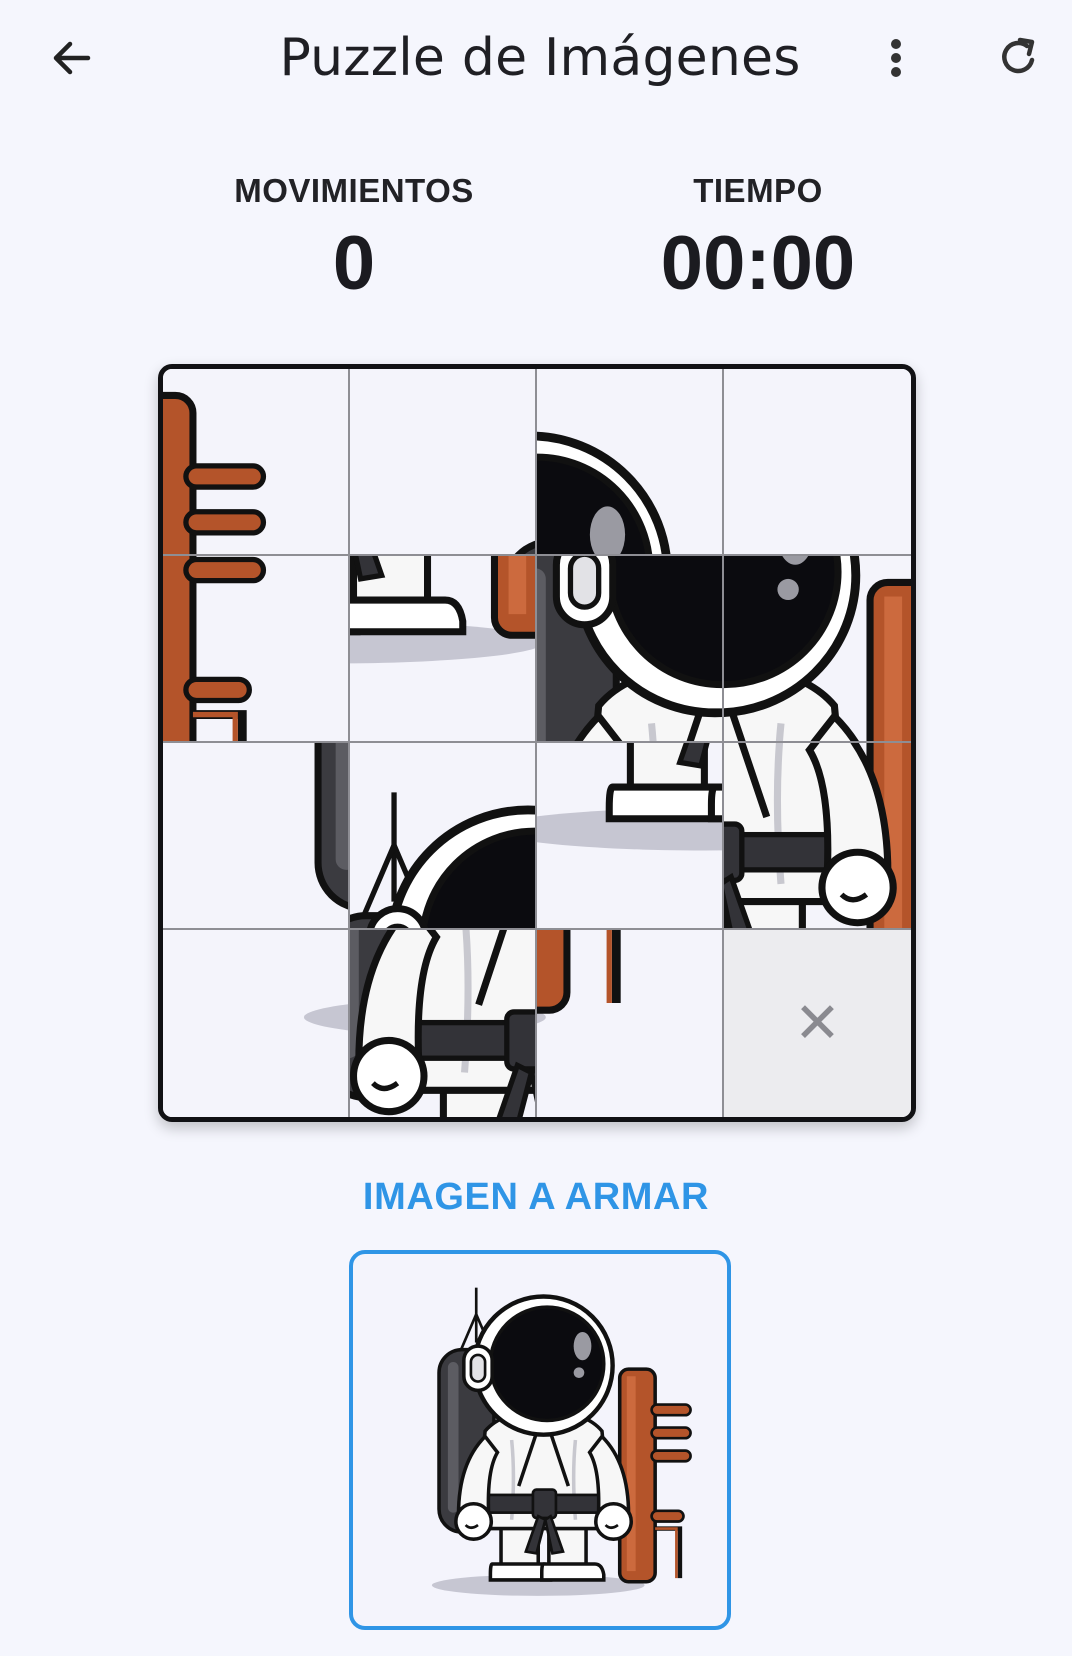  What do you see at coordinates (354, 190) in the screenshot?
I see `moves-label: MOVIMIENTOS` at bounding box center [354, 190].